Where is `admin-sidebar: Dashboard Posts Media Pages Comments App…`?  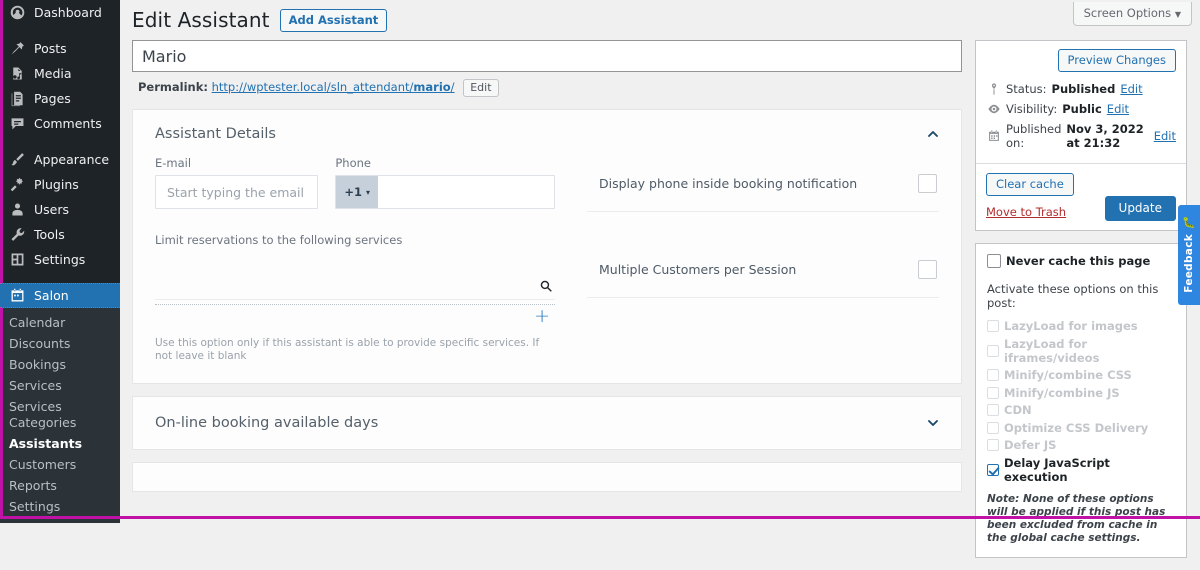 admin-sidebar: Dashboard Posts Media Pages Comments App… is located at coordinates (64, 261).